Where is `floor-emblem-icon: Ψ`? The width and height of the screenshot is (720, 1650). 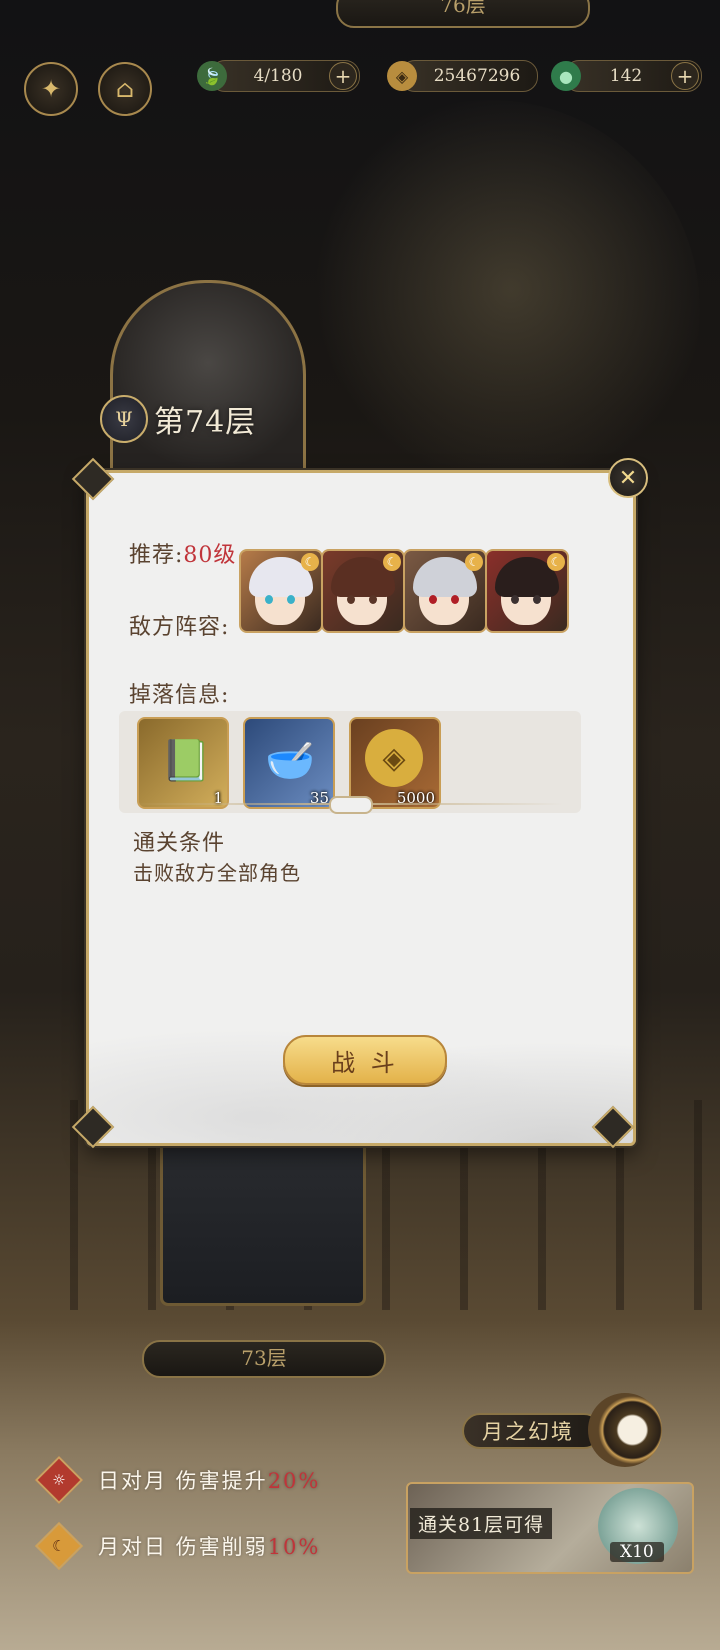 floor-emblem-icon: Ψ is located at coordinates (124, 419).